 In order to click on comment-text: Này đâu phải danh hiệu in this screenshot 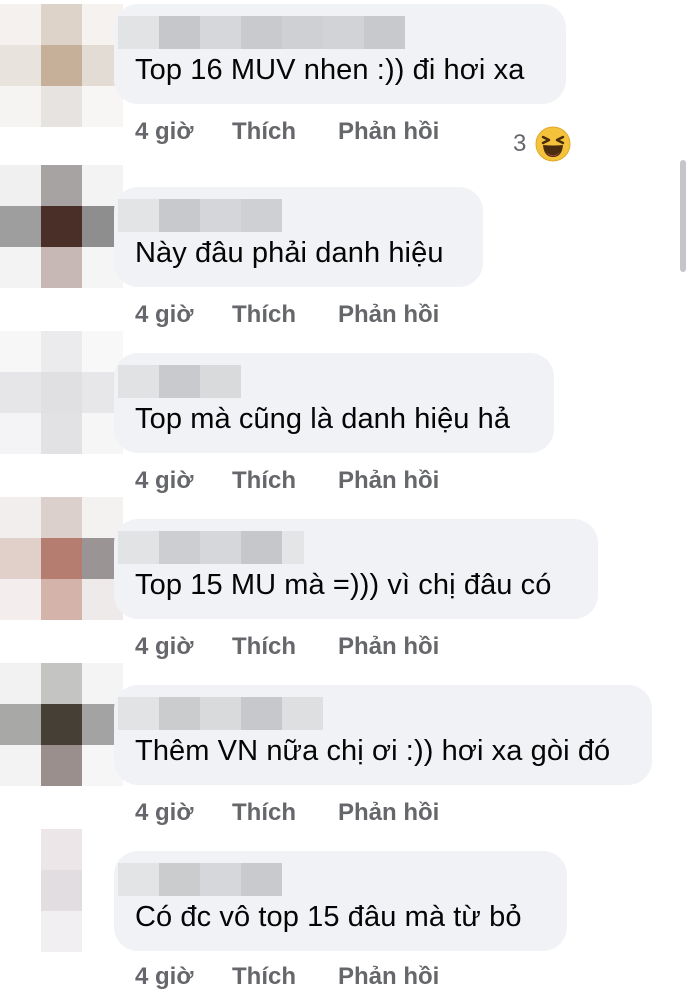, I will do `click(289, 253)`.